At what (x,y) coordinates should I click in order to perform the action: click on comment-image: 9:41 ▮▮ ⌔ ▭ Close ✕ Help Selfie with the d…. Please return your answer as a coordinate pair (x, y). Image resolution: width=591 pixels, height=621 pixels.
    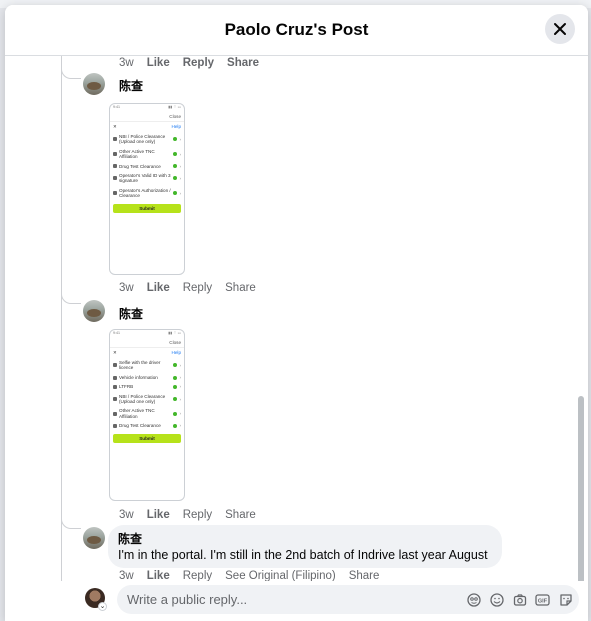
    Looking at the image, I should click on (147, 415).